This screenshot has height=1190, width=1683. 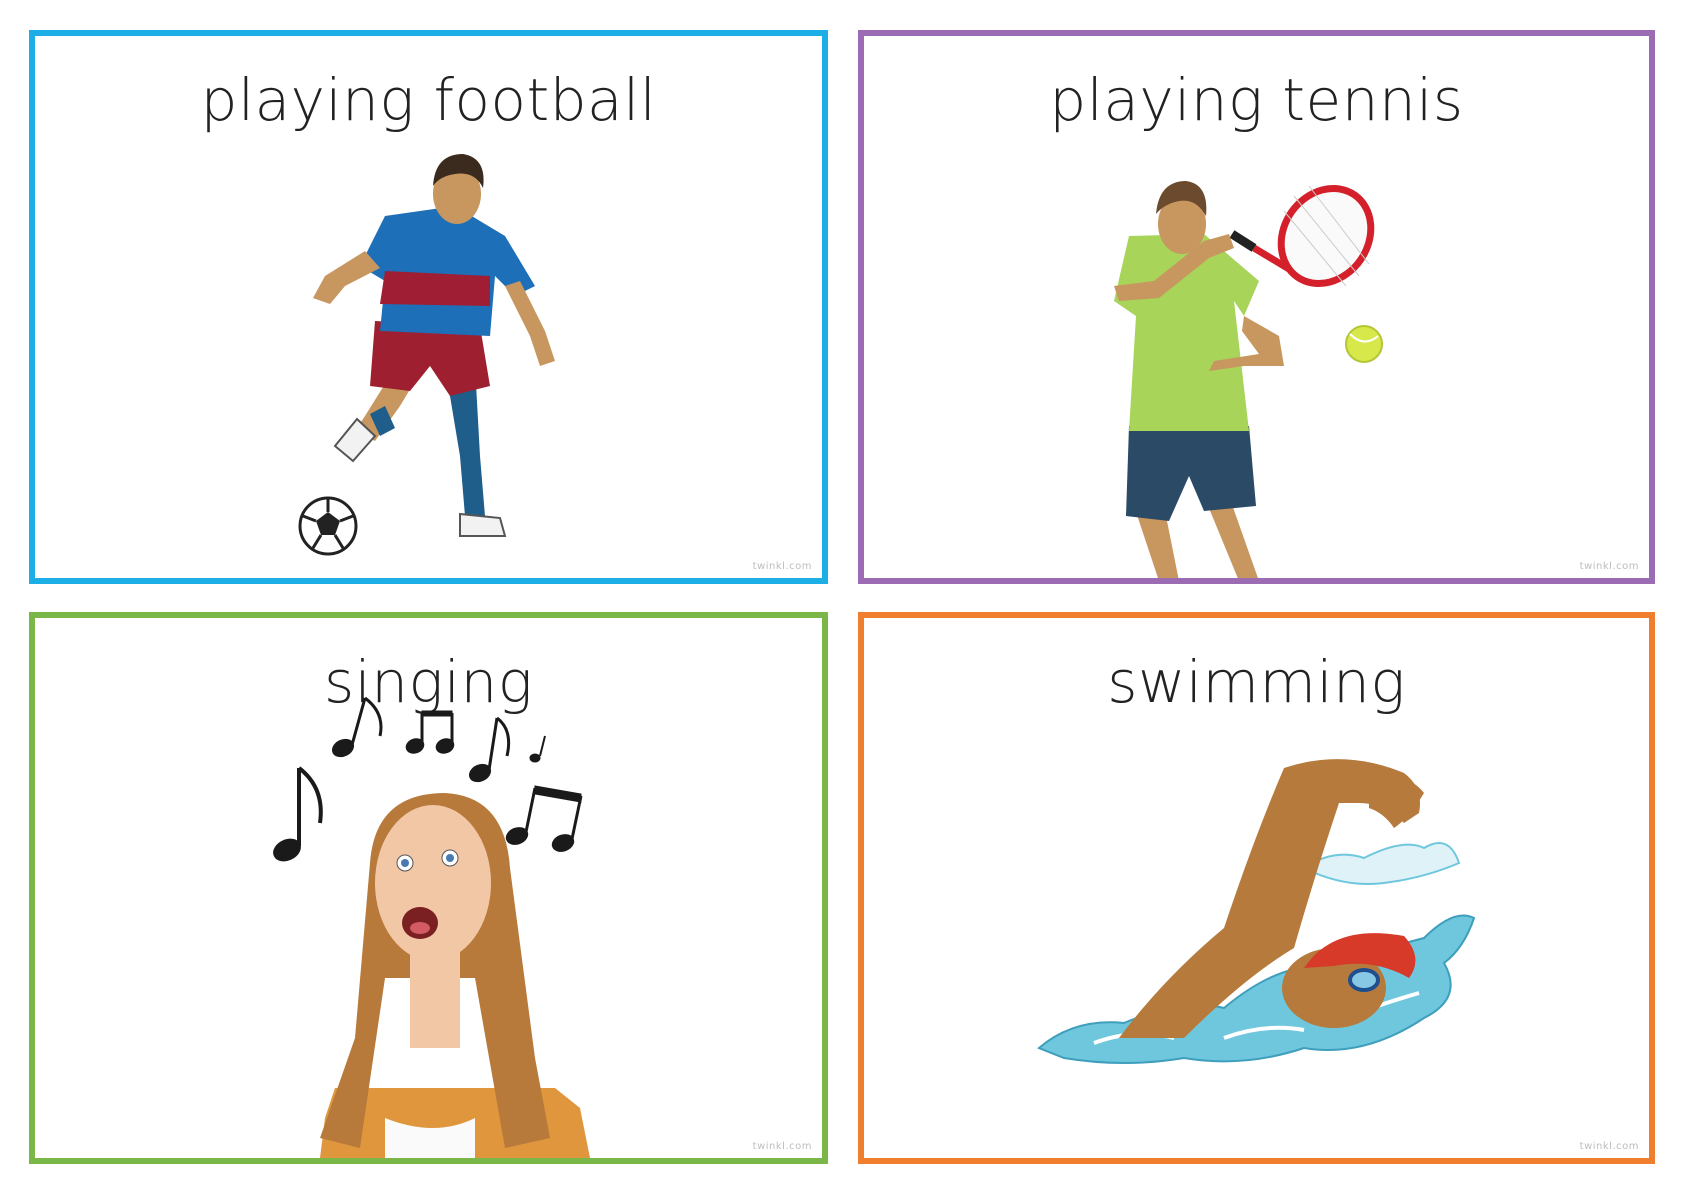 I want to click on tennis-ball-icon, so click(x=1364, y=344).